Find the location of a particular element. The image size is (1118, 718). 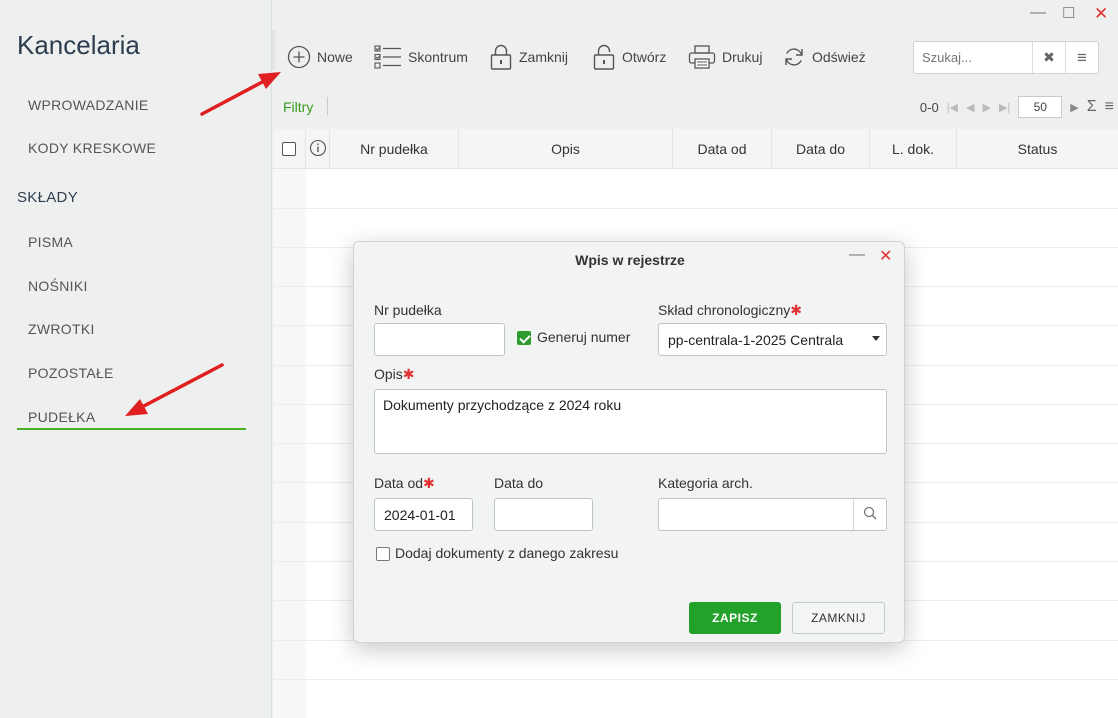

sidebar-item-wprowadzanie: WPROWADZANIE is located at coordinates (88, 105).